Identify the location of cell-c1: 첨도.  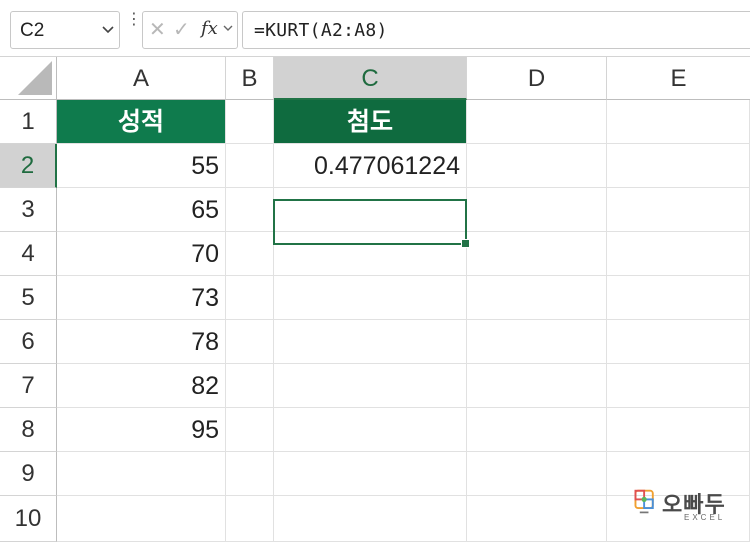
(370, 122).